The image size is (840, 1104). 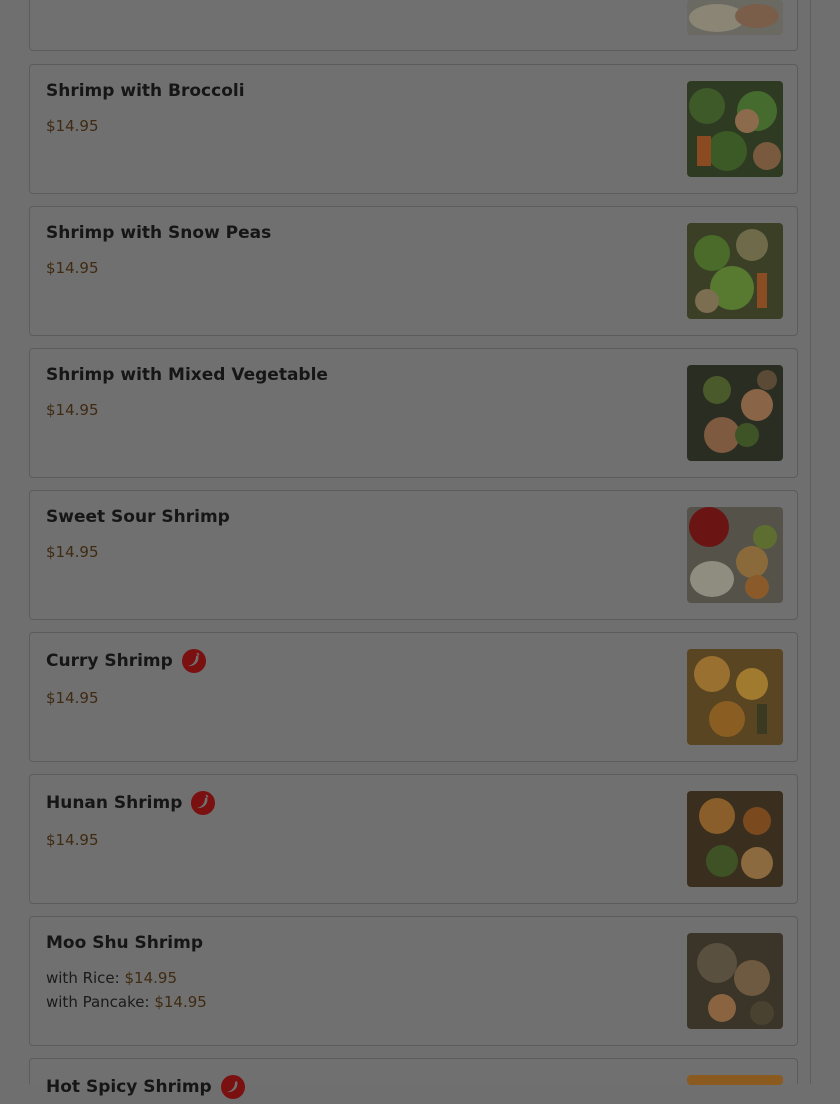 I want to click on menu-item-card: Sweet Sour Shrimp $14.95, so click(x=413, y=555).